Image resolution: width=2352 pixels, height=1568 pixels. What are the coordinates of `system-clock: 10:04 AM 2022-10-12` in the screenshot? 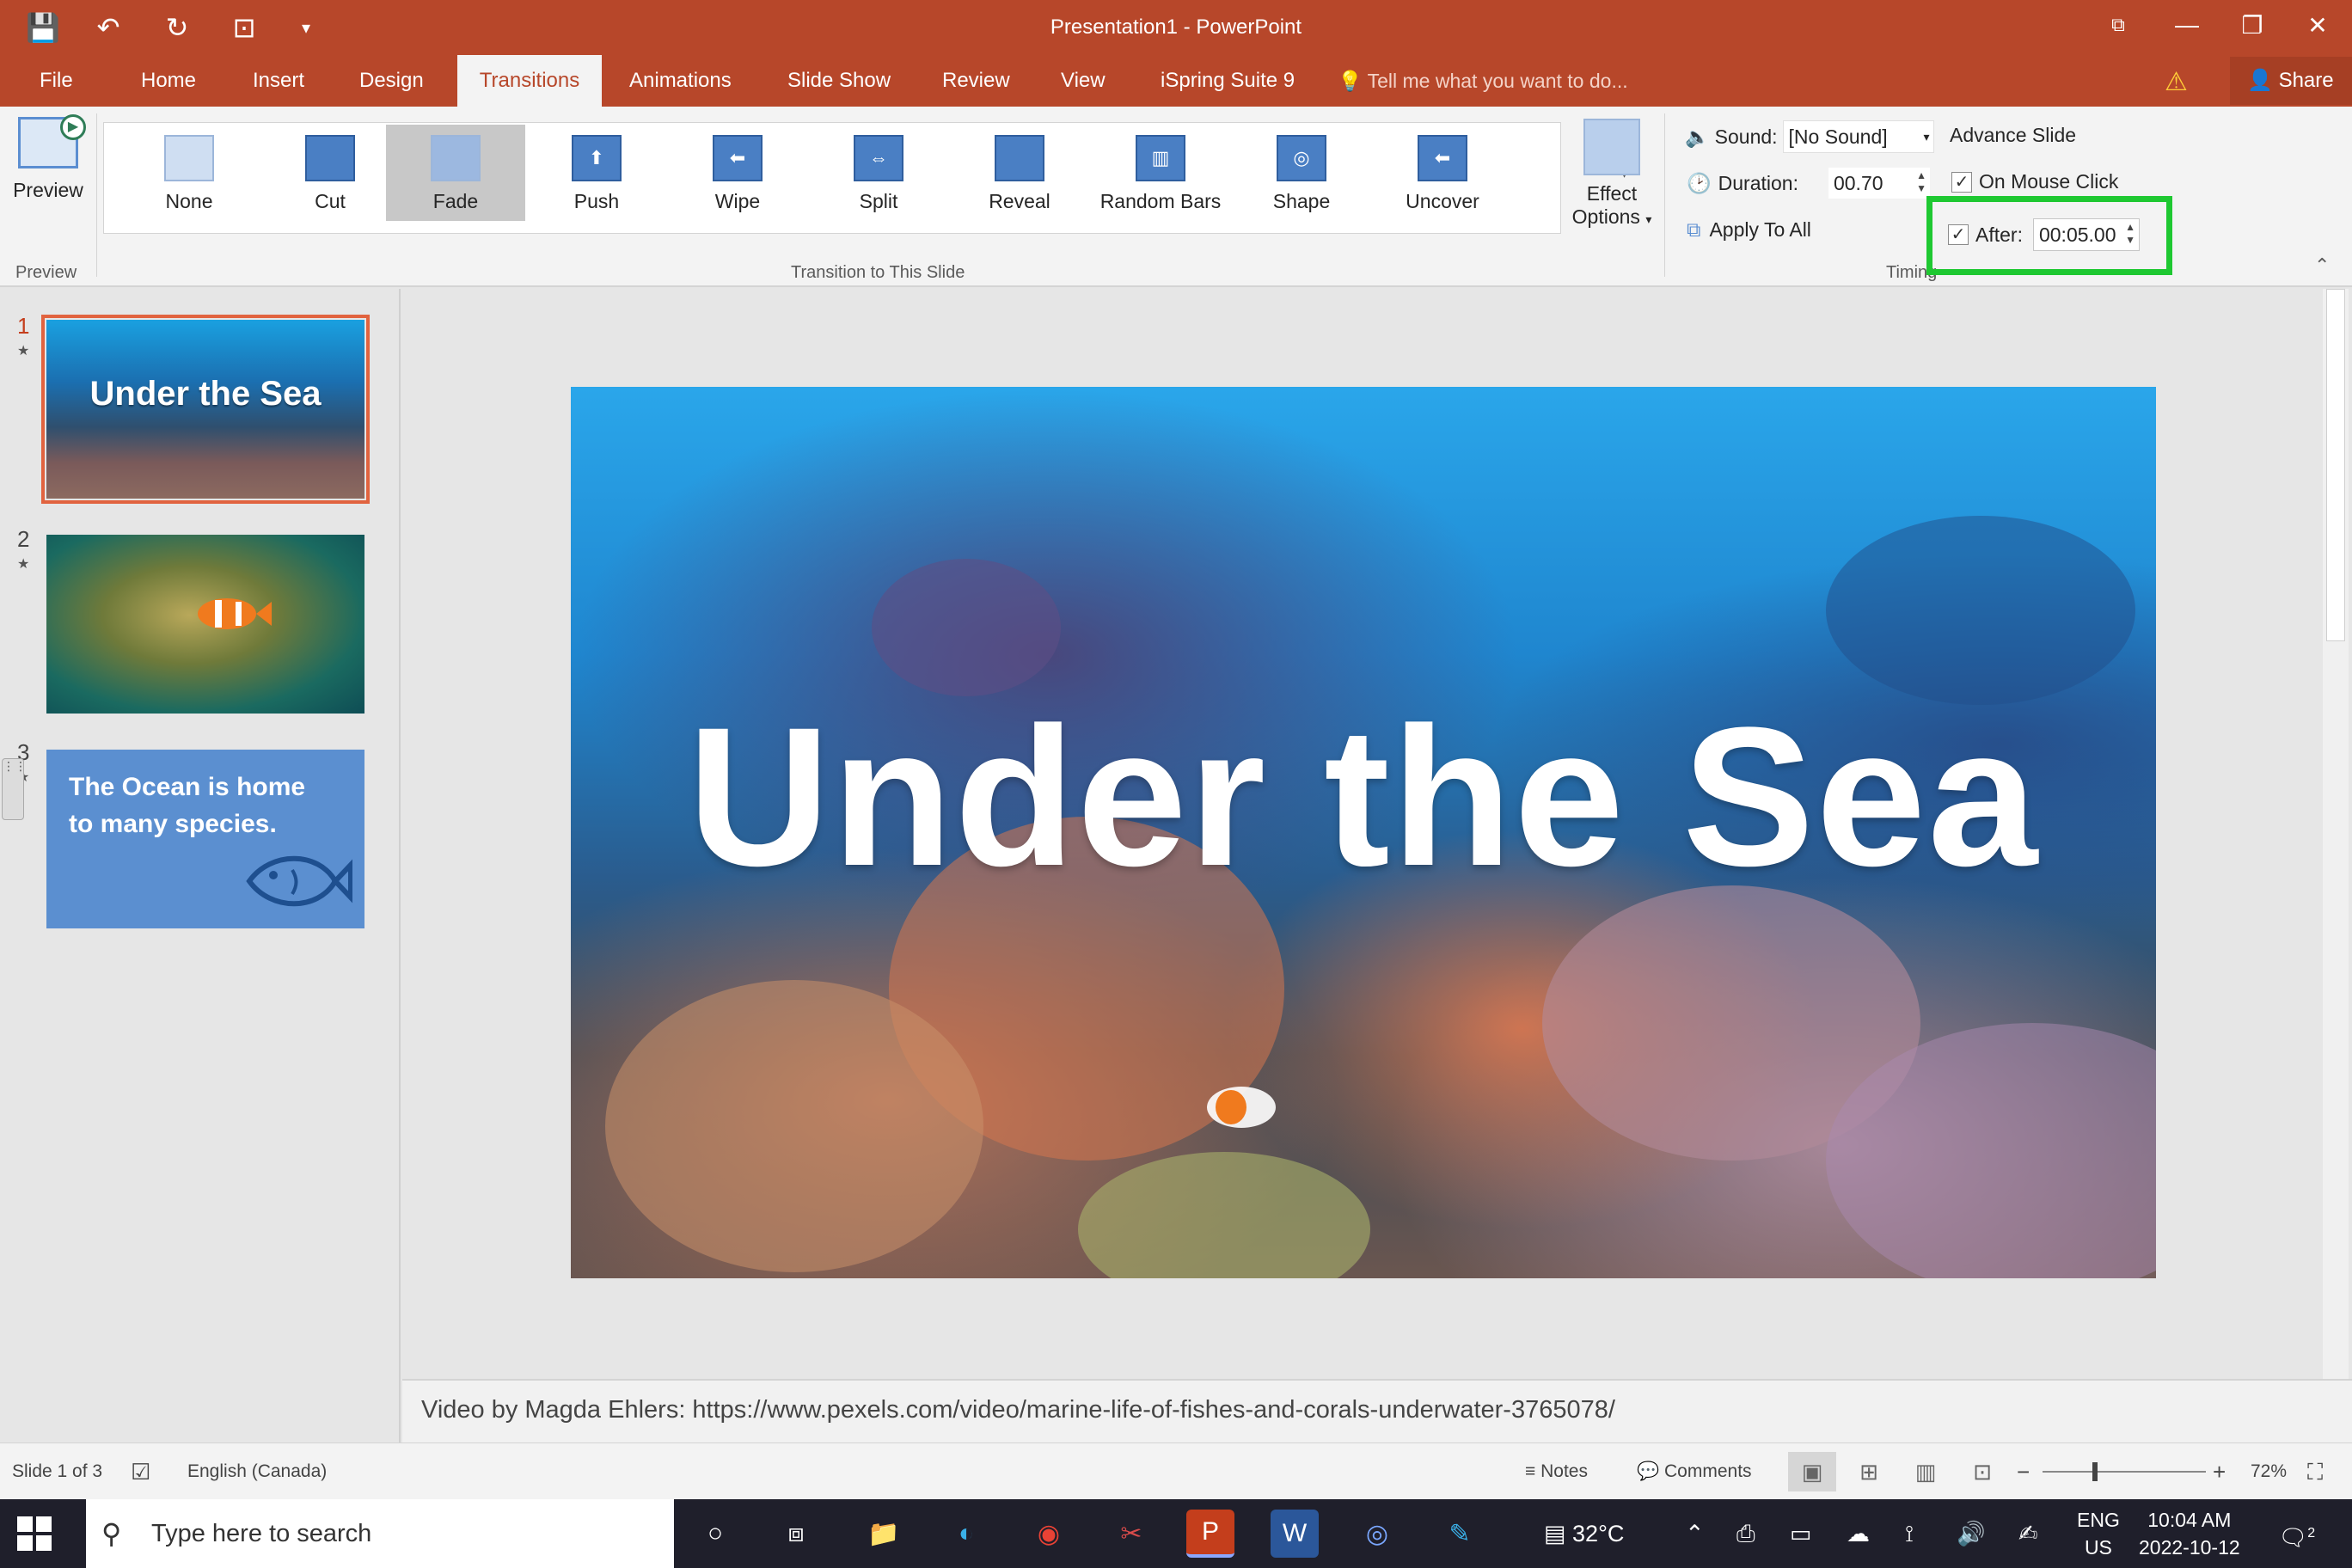 It's located at (2189, 1533).